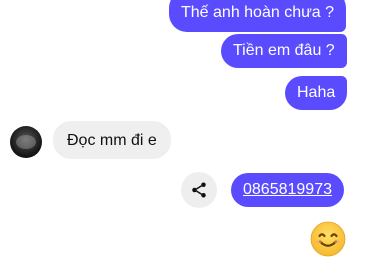 This screenshot has height=257, width=374. I want to click on outgoing-message-phone: 0865819973, so click(287, 190).